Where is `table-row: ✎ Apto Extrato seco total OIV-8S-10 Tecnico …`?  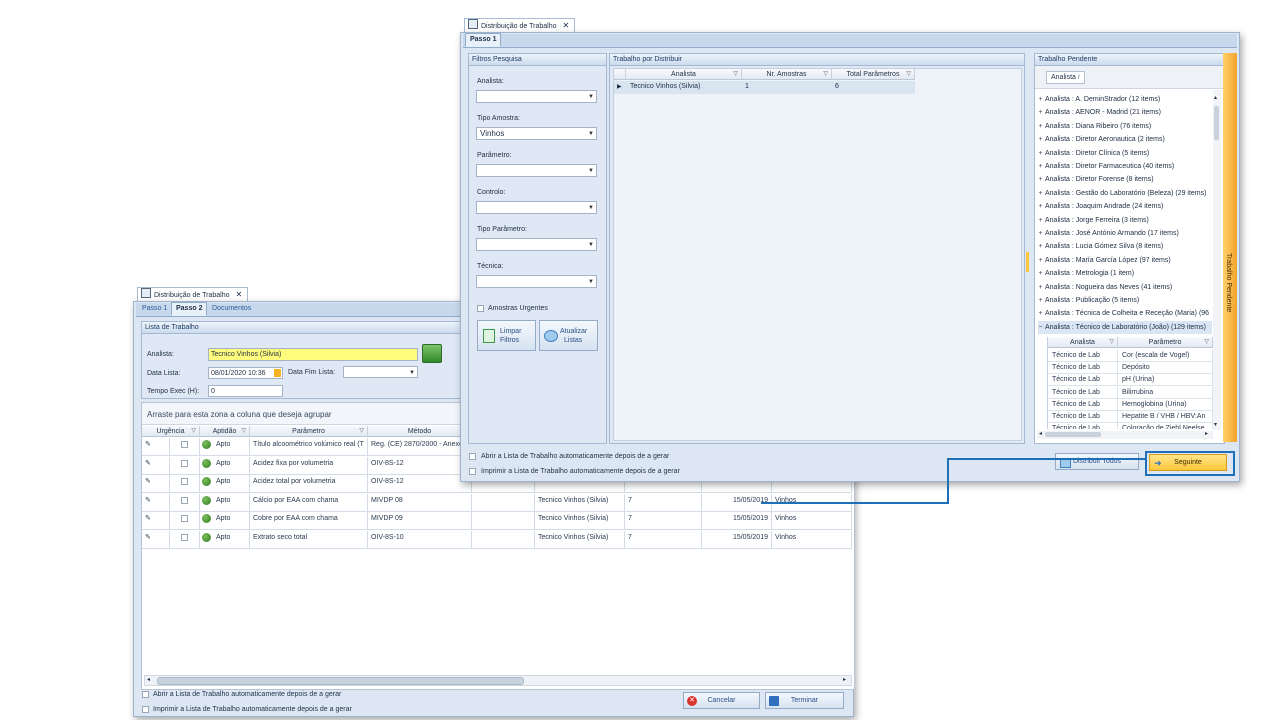
table-row: ✎ Apto Extrato seco total OIV-8S-10 Tecnico … is located at coordinates (498, 539).